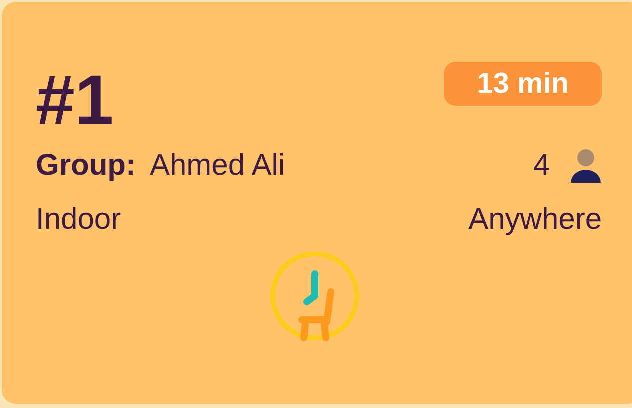 The height and width of the screenshot is (408, 632). I want to click on group-name: Ahmed Ali, so click(218, 166).